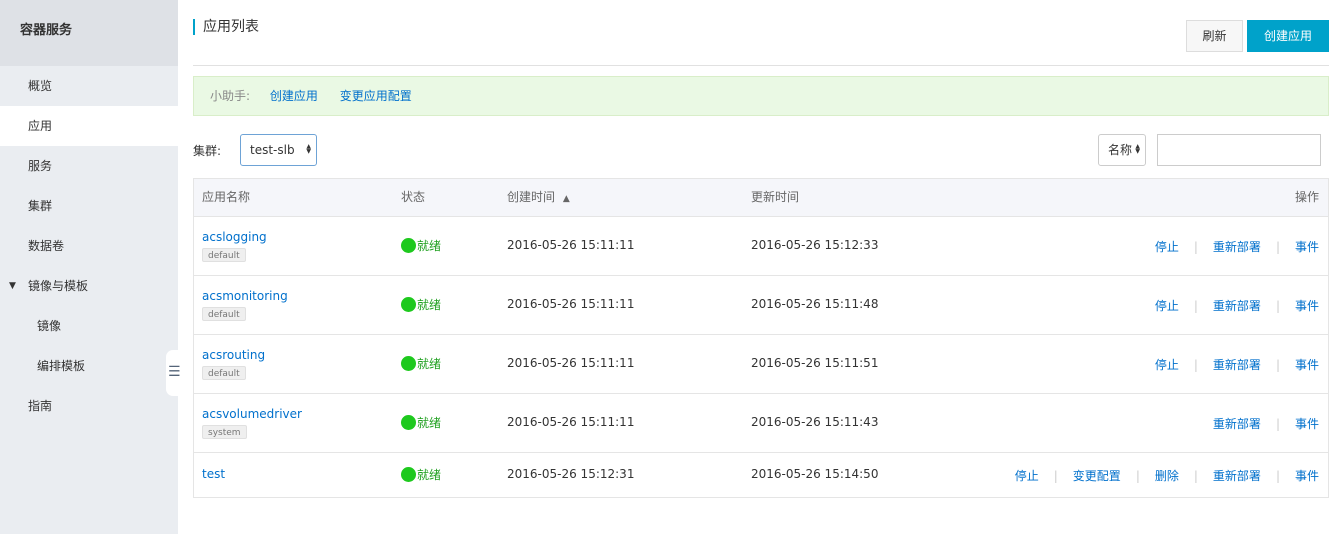 The image size is (1342, 534). Describe the element at coordinates (89, 246) in the screenshot. I see `sidebar-item-volumes: 数据卷` at that location.